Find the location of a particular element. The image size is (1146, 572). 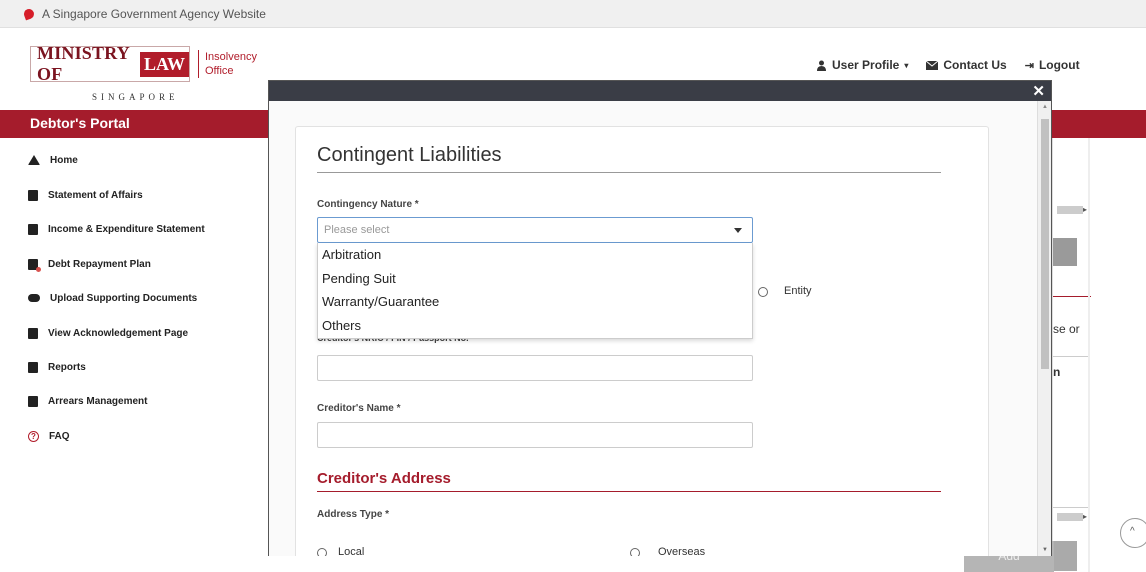

logo-ministry-text: MINISTRY OF is located at coordinates (83, 63).